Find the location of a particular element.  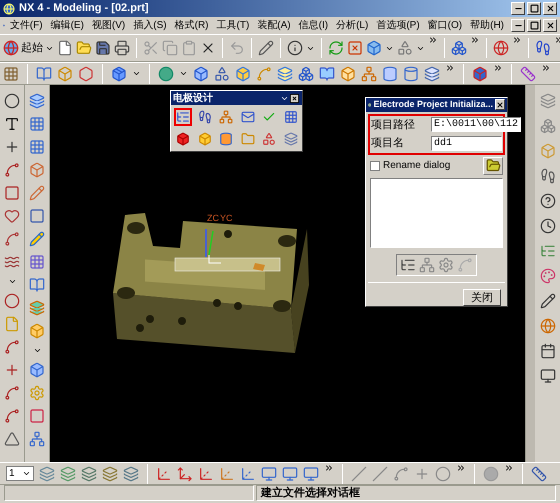

menu-item: 装配(A) is located at coordinates (274, 25).